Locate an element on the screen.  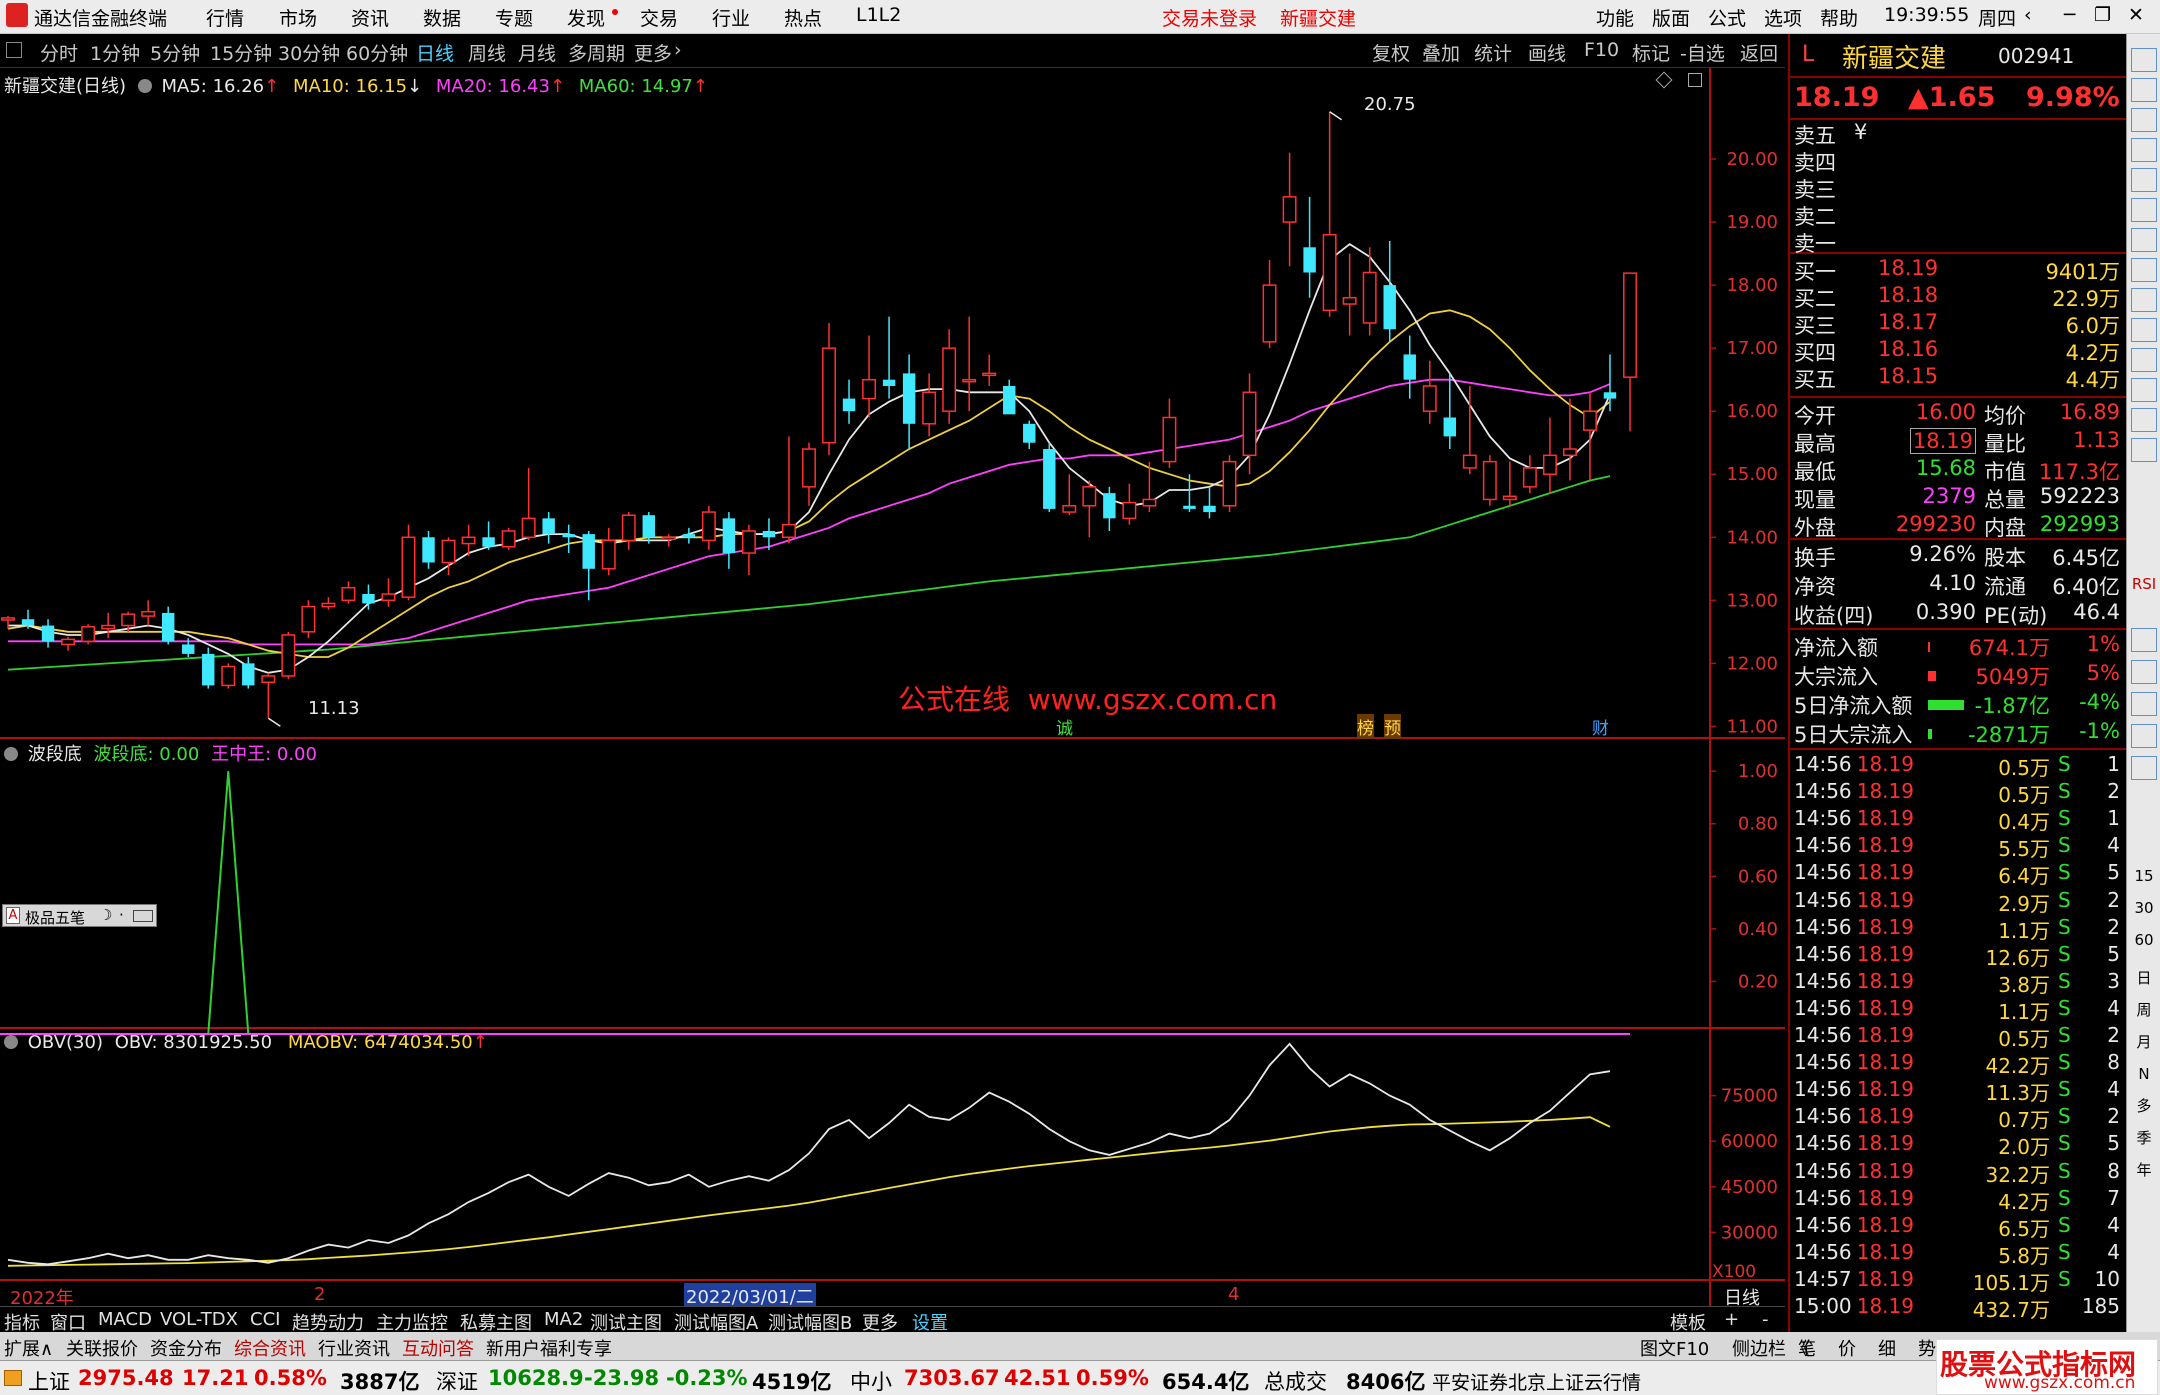
stock-name: 新疆交建 is located at coordinates (1894, 56).